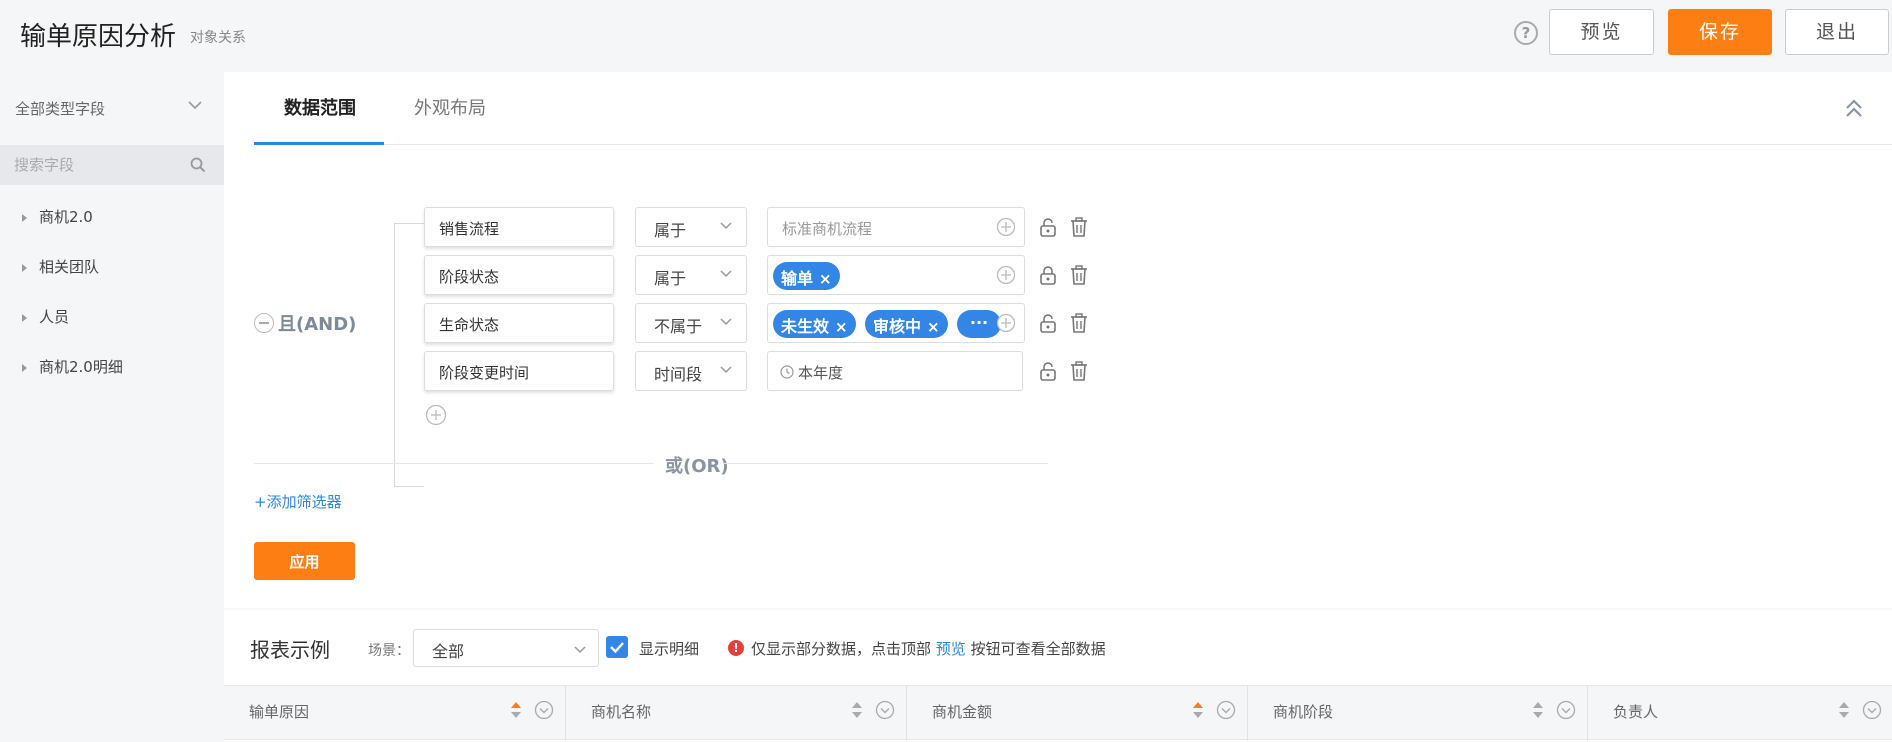 The width and height of the screenshot is (1892, 742). Describe the element at coordinates (1038, 649) in the screenshot. I see `notice-text: 按钮可查看全部数据` at that location.